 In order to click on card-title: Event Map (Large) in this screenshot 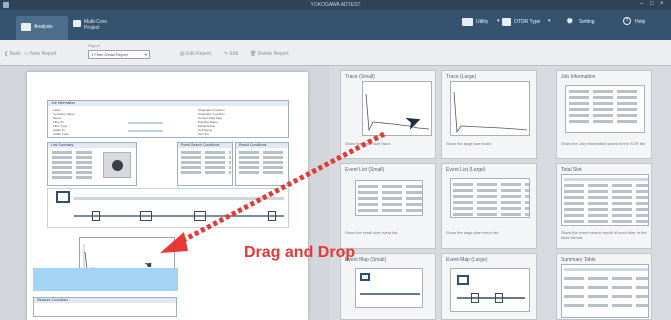, I will do `click(467, 260)`.